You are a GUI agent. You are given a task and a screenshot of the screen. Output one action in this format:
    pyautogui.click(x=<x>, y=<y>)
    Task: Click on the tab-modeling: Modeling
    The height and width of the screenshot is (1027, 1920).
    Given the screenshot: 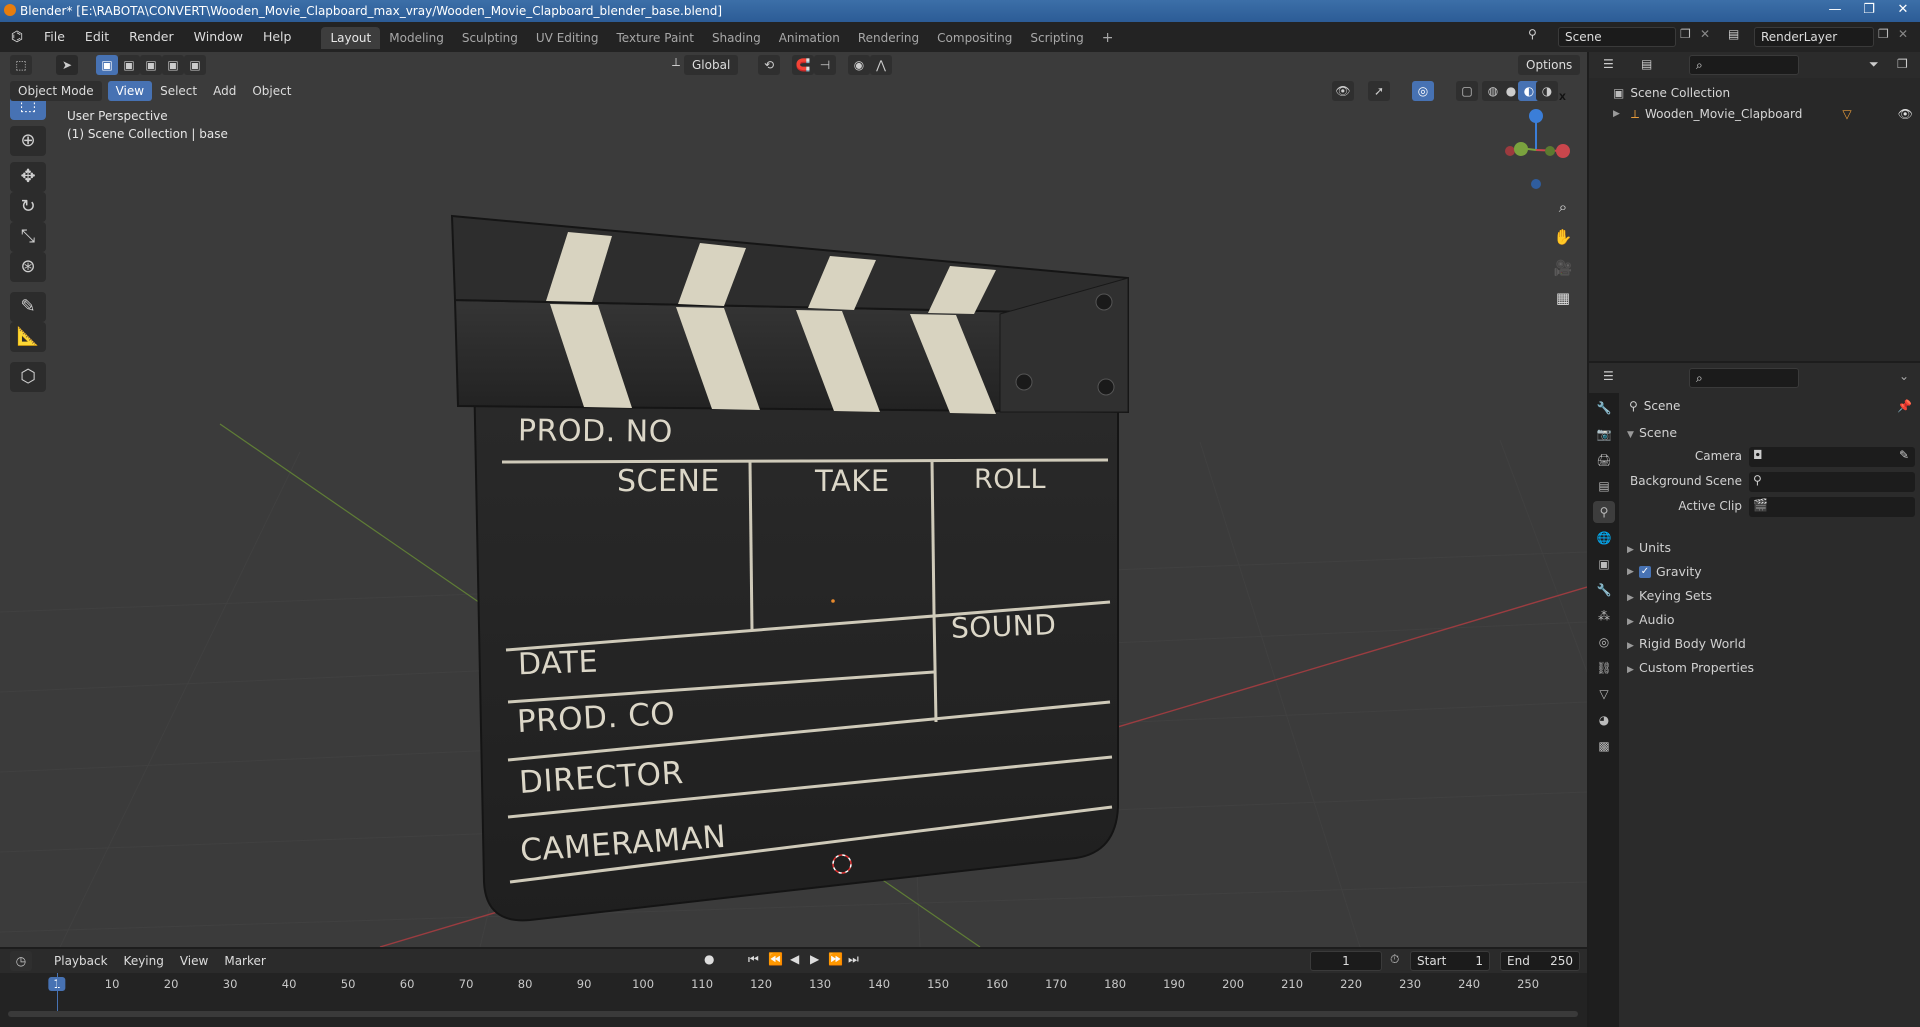 What is the action you would take?
    pyautogui.click(x=416, y=38)
    